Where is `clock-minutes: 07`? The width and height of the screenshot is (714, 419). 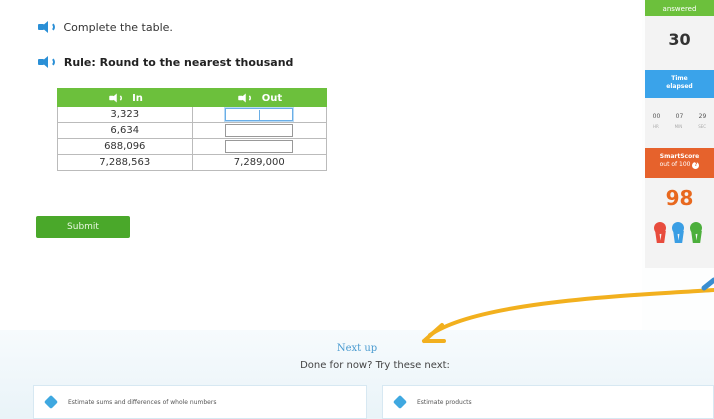
clock-minutes: 07 is located at coordinates (679, 116).